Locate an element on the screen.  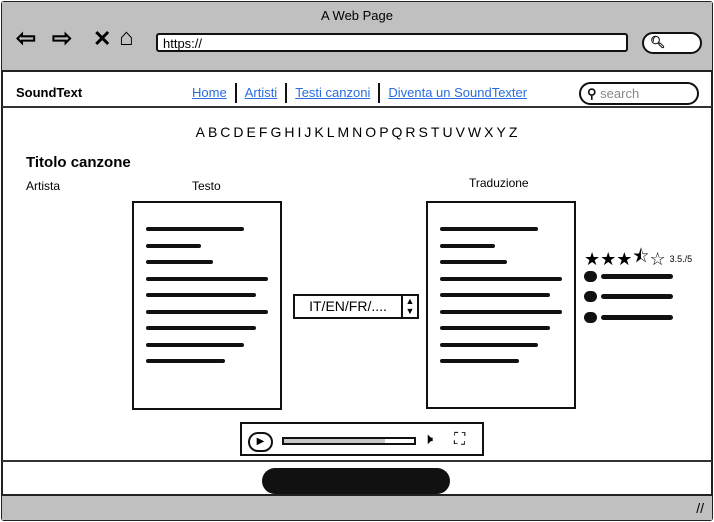
letter-link: B is located at coordinates (213, 132).